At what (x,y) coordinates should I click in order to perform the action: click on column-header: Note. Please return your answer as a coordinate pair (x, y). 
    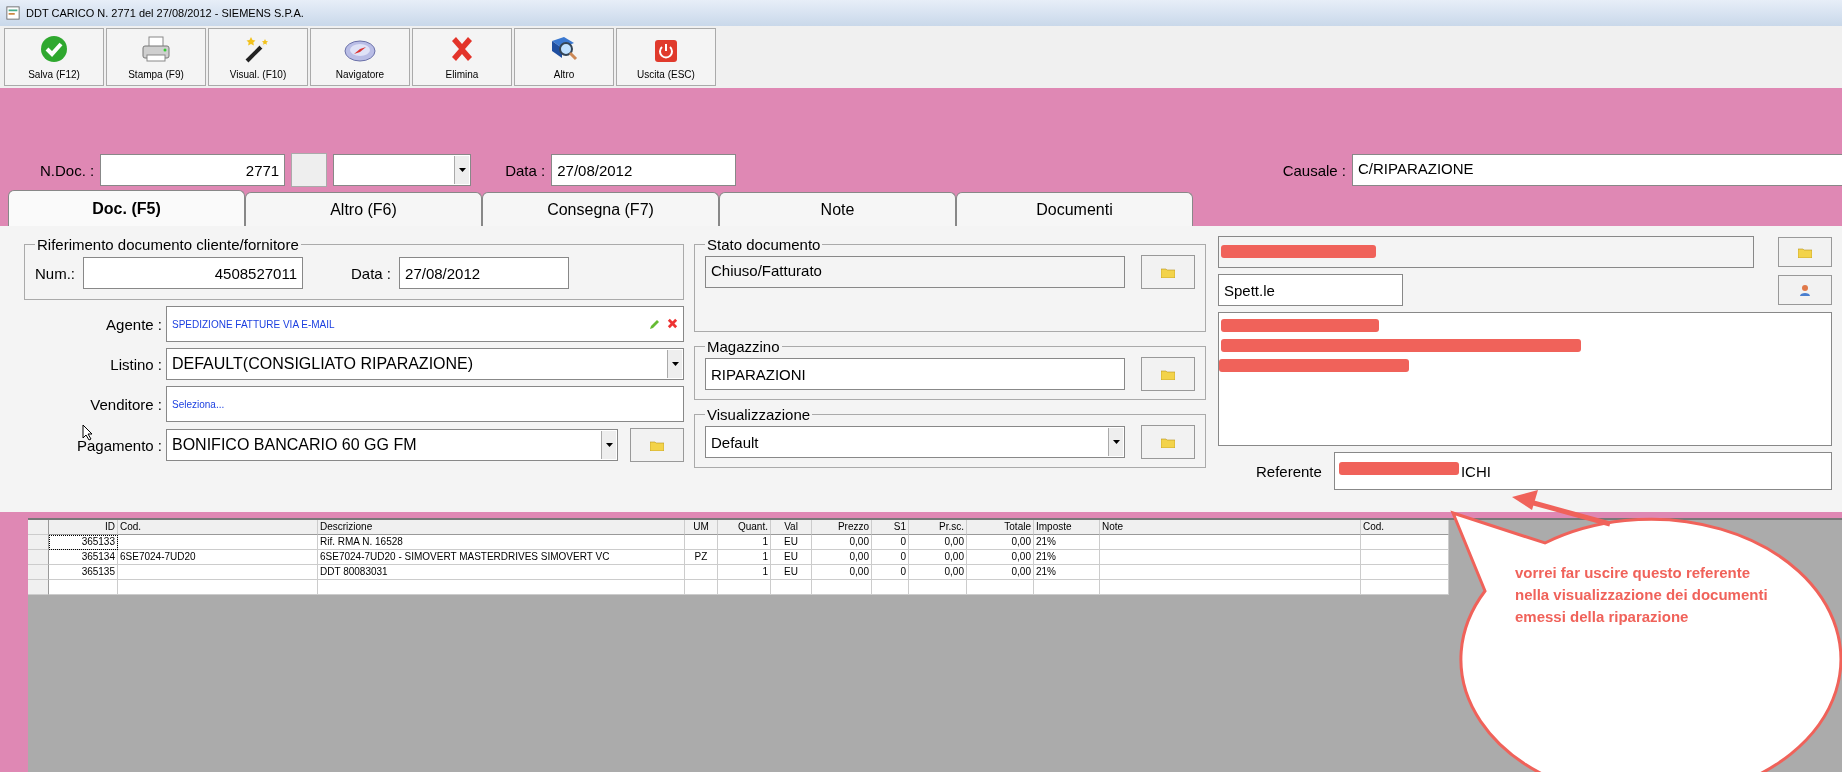
    Looking at the image, I should click on (1230, 527).